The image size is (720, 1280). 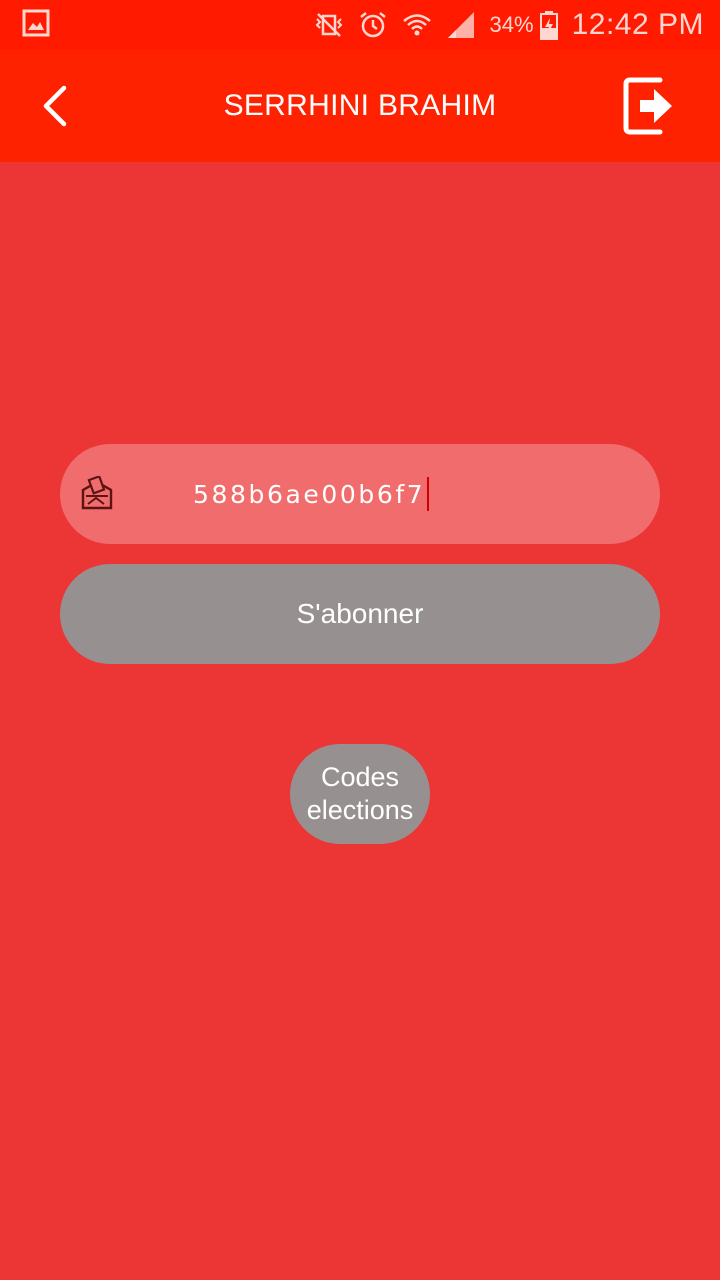 What do you see at coordinates (328, 25) in the screenshot?
I see `vibrate-mute-icon` at bounding box center [328, 25].